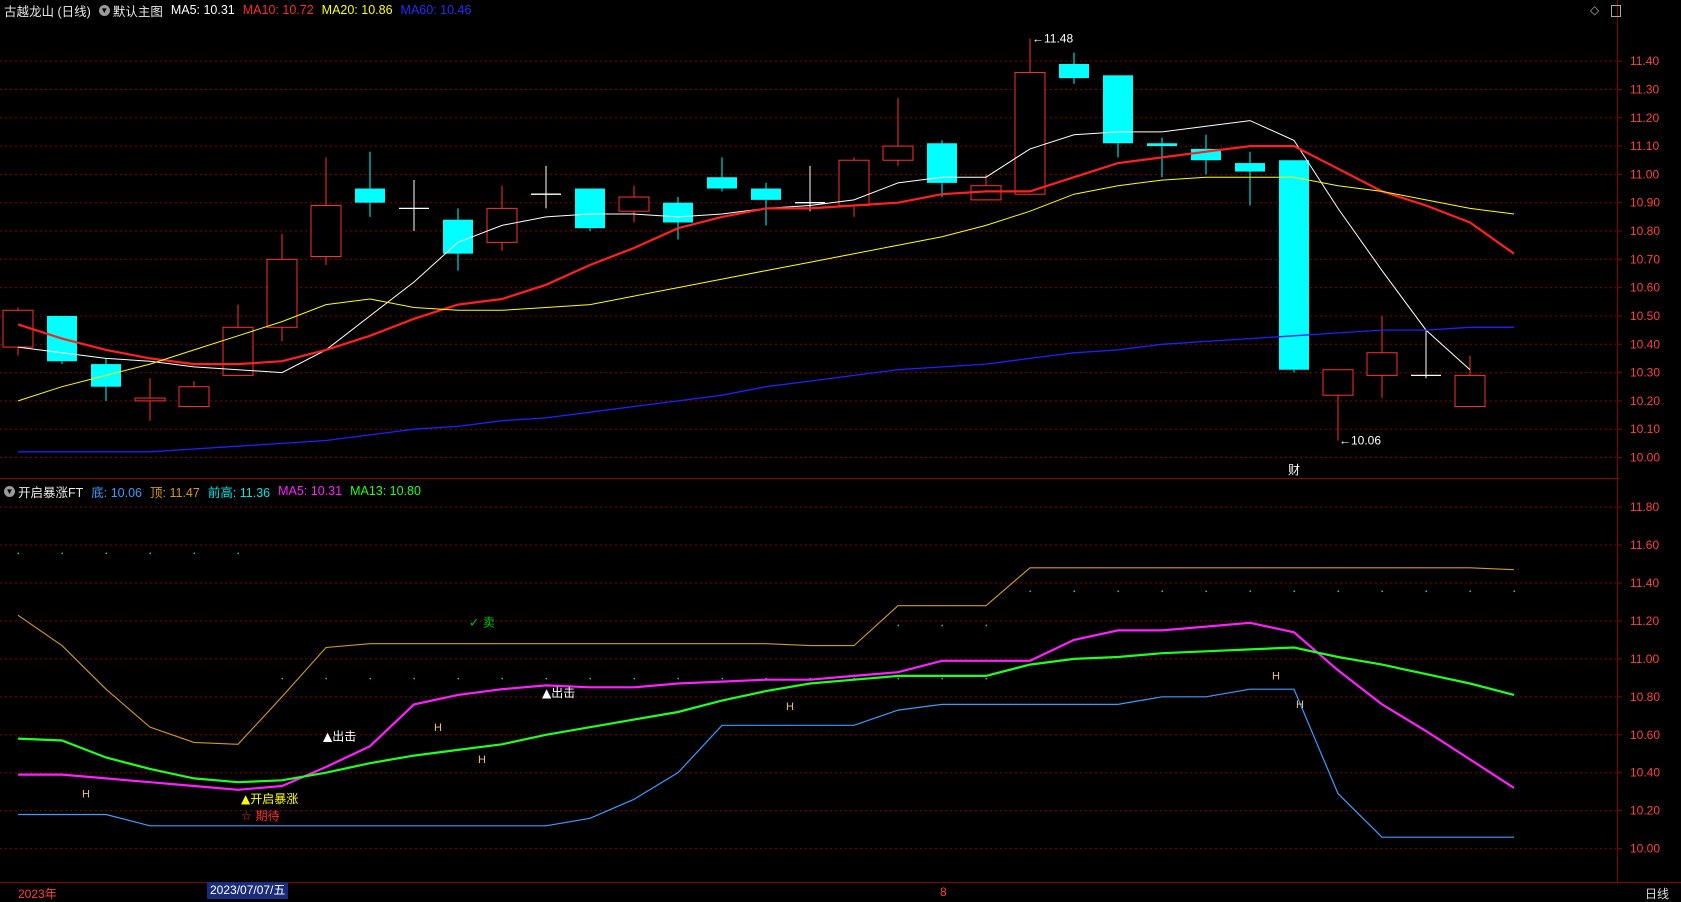 The width and height of the screenshot is (1681, 902). I want to click on y-tick-label: 10.60, so click(1645, 288).